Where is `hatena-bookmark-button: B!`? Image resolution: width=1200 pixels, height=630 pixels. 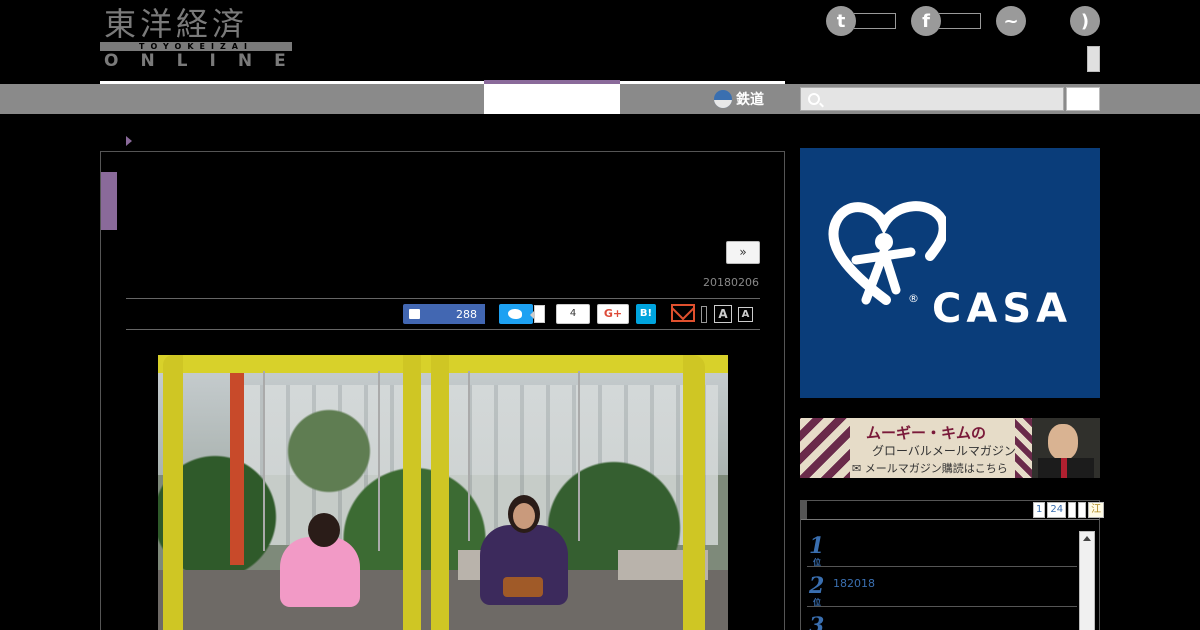
hatena-bookmark-button: B! is located at coordinates (646, 314).